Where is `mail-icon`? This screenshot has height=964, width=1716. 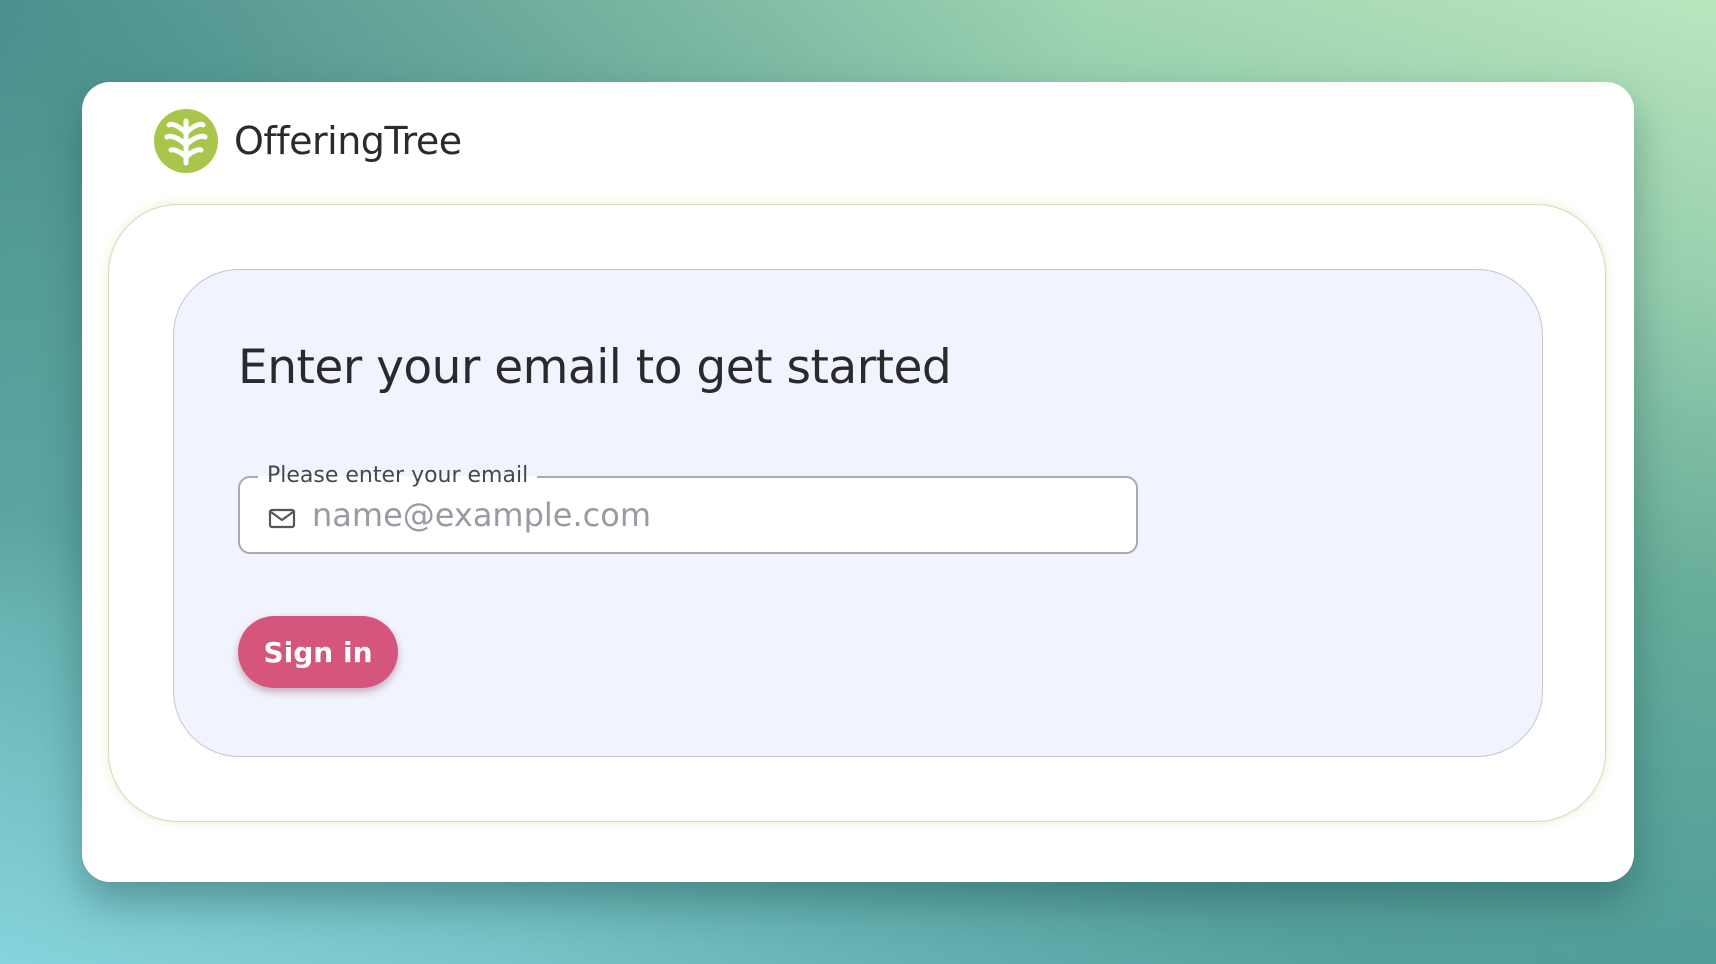 mail-icon is located at coordinates (282, 518).